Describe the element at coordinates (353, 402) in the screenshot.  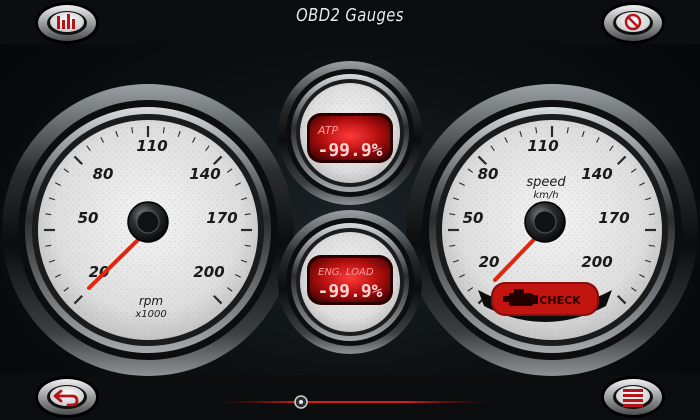
I see `slider-track` at that location.